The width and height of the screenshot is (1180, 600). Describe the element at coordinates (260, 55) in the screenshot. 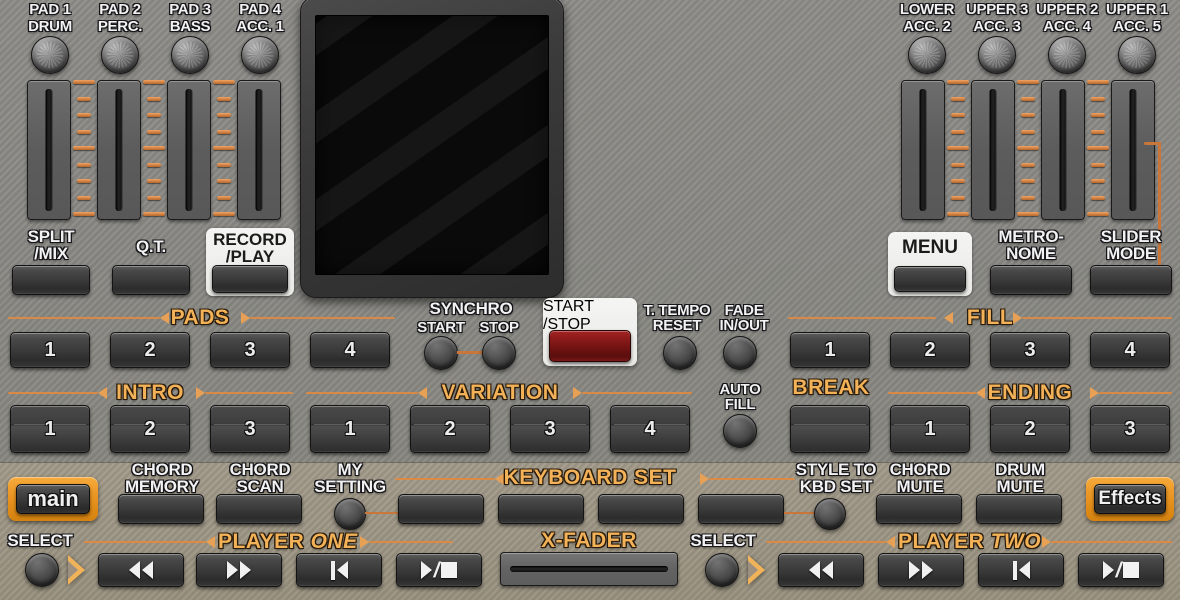

I see `slider-knob-pad4` at that location.